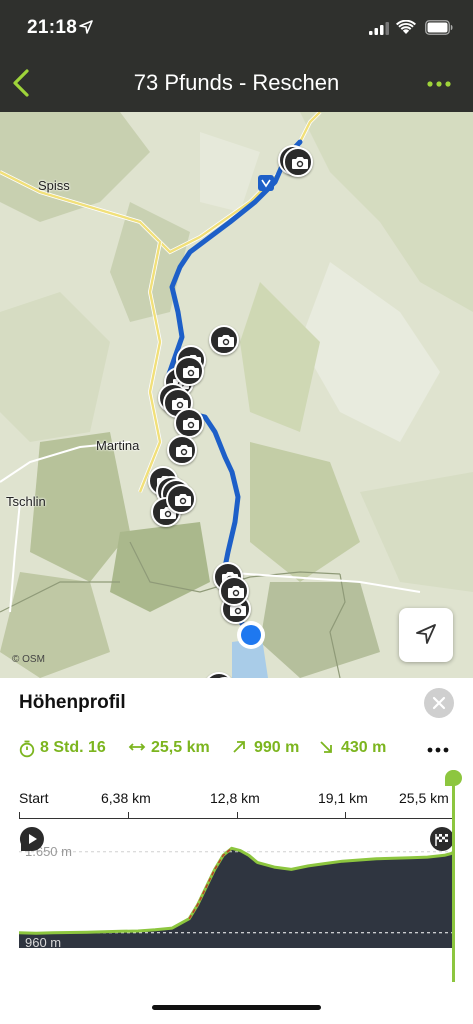 The width and height of the screenshot is (473, 1024). I want to click on position-scrubber-handle, so click(453, 778).